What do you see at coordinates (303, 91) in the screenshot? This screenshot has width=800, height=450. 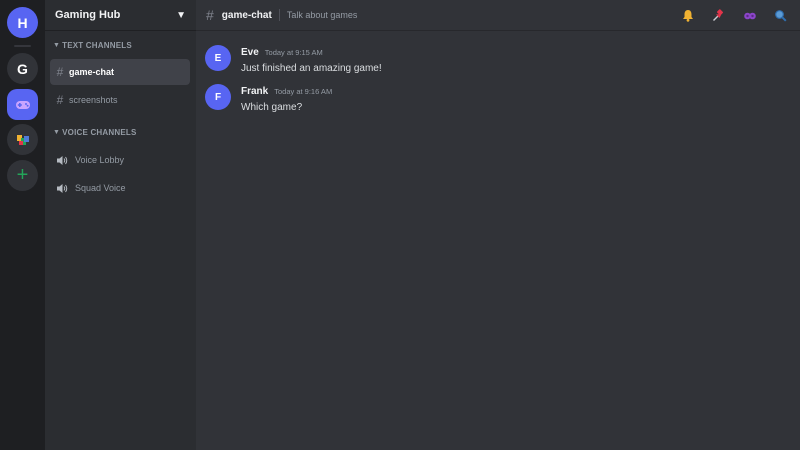 I see `message-timestamp: Today at 9:16 AM` at bounding box center [303, 91].